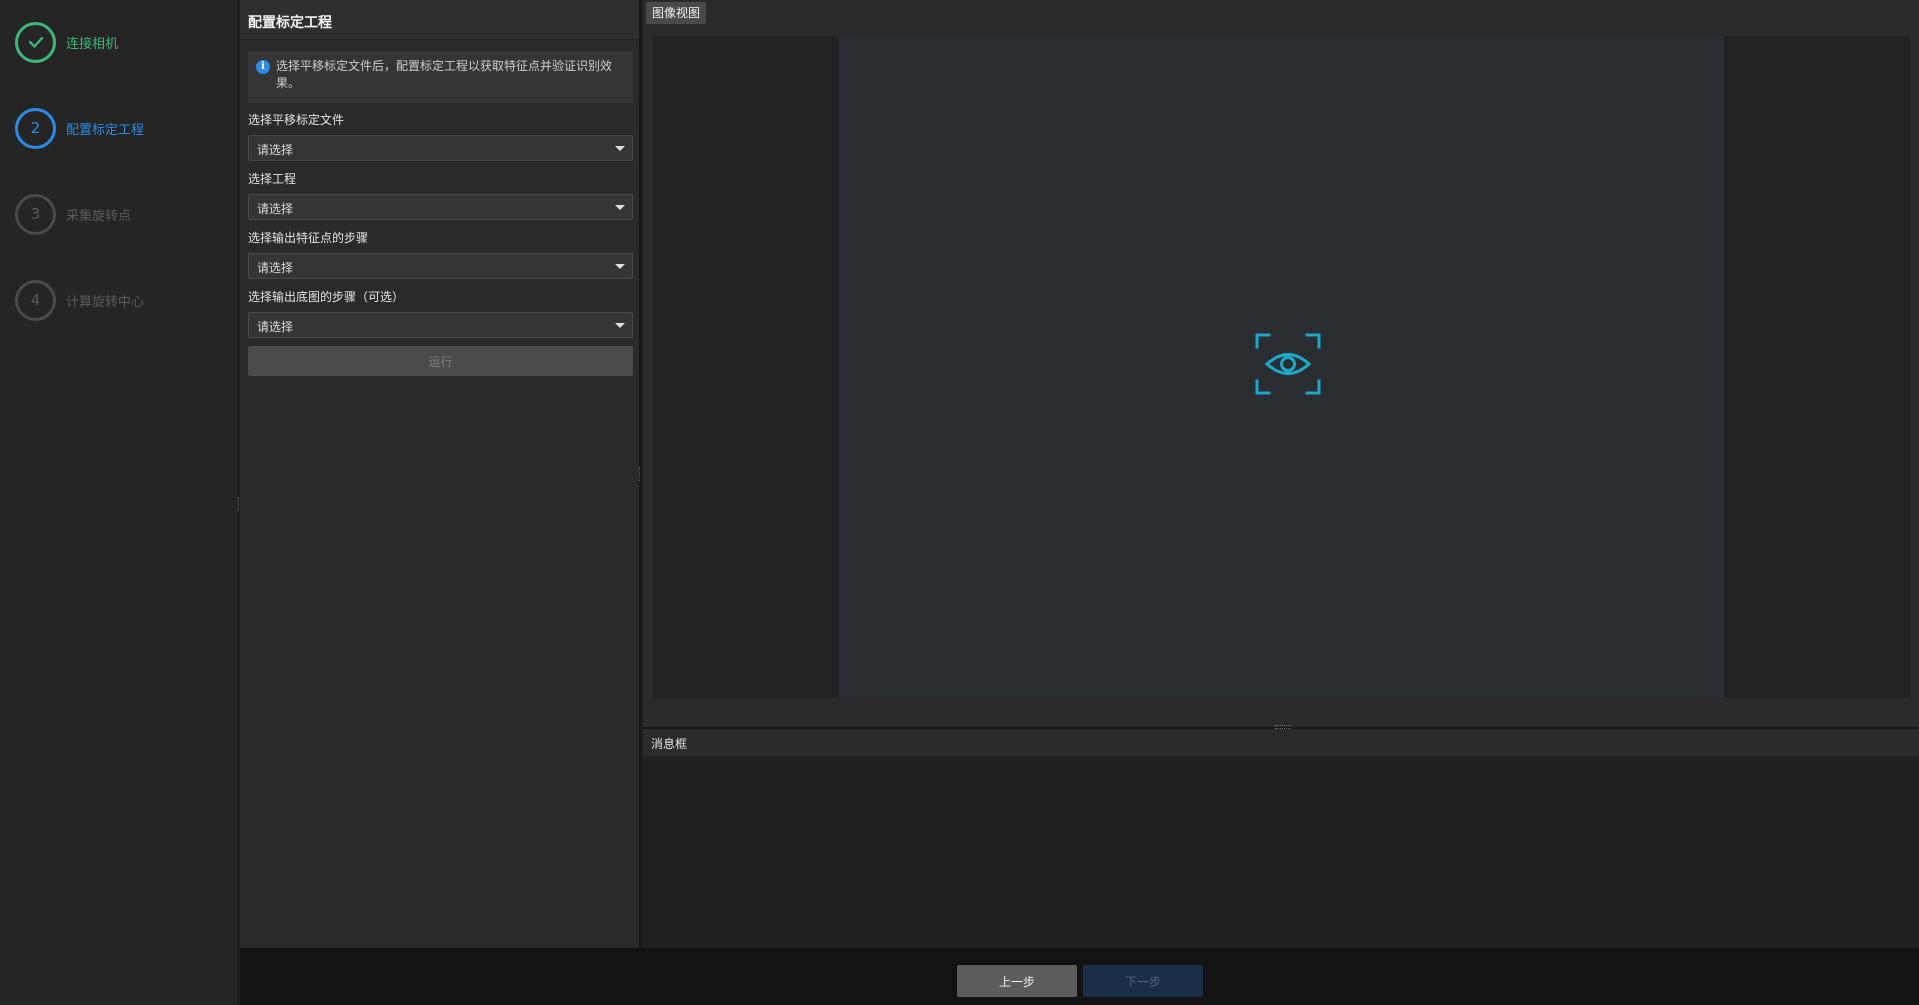  Describe the element at coordinates (99, 216) in the screenshot. I see `step-label: 采集旋转点` at that location.